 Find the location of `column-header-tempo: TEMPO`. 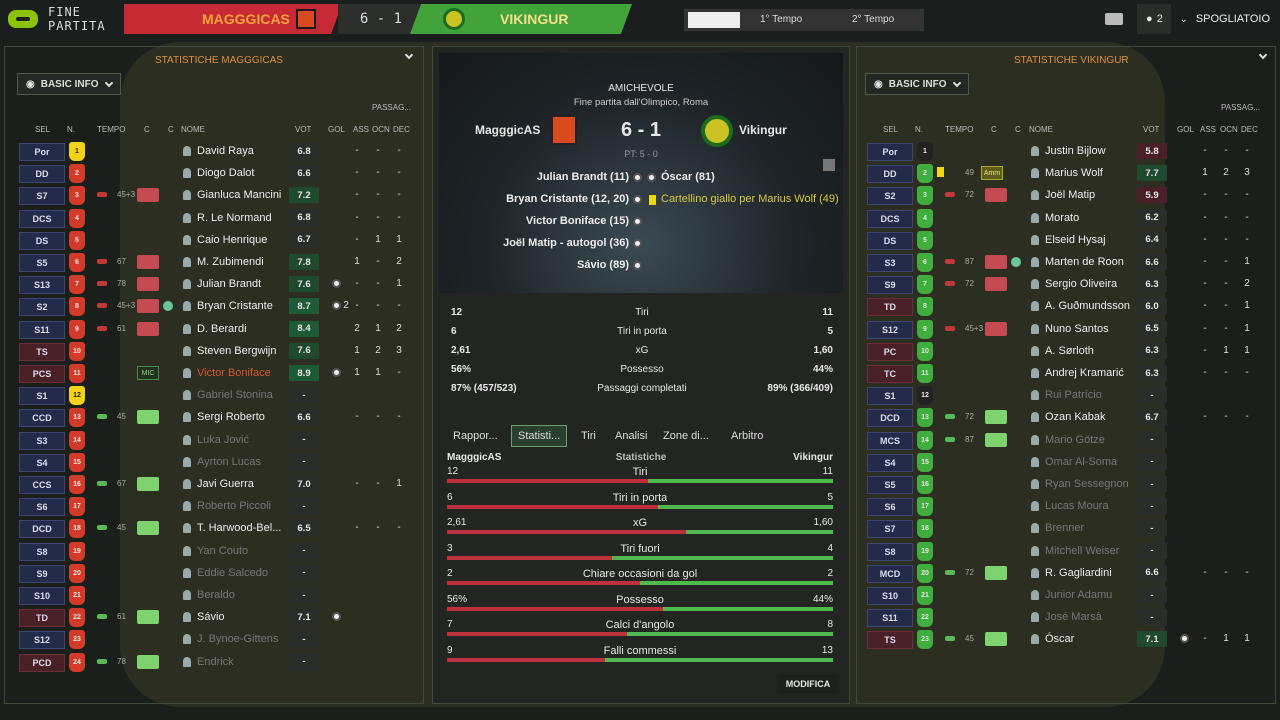

column-header-tempo: TEMPO is located at coordinates (959, 129).